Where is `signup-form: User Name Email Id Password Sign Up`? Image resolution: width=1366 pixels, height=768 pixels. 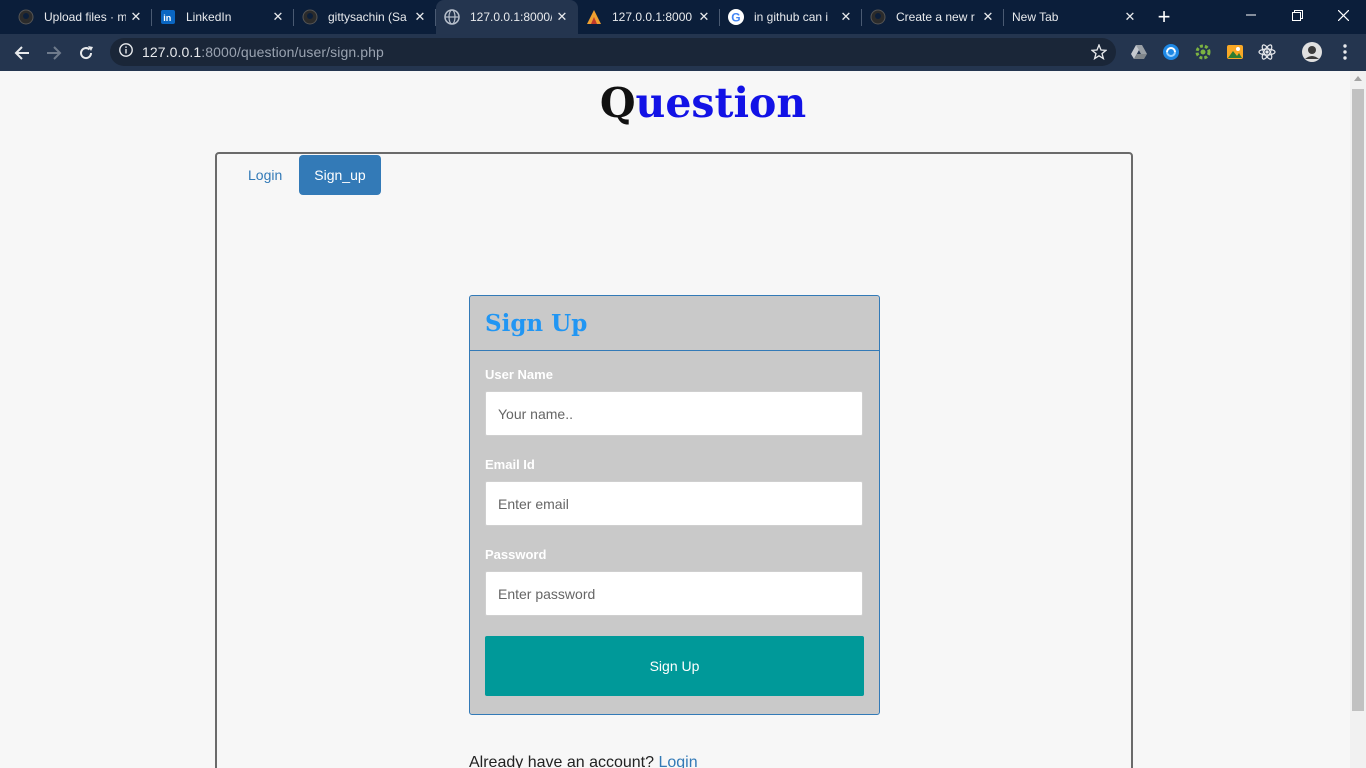
signup-form: User Name Email Id Password Sign Up is located at coordinates (674, 523).